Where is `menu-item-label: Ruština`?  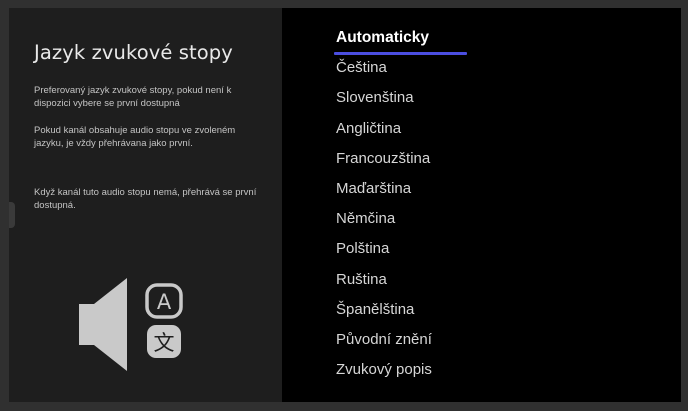 menu-item-label: Ruština is located at coordinates (361, 279).